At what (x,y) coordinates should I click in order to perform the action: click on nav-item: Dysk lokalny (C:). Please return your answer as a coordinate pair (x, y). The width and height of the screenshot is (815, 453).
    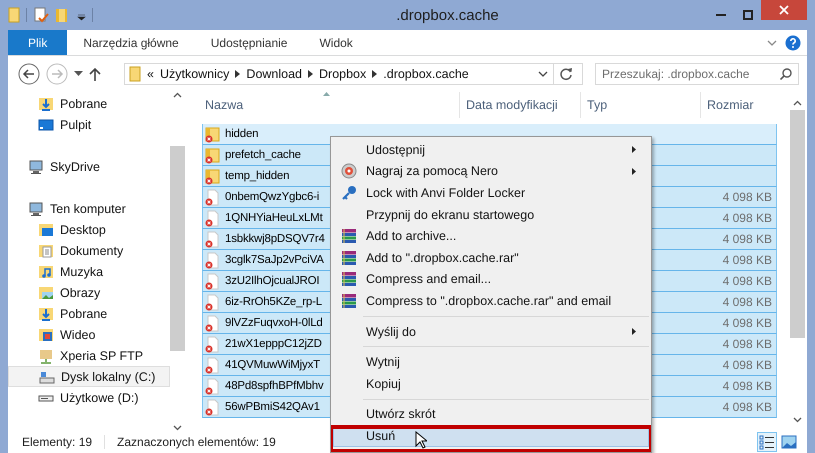
    Looking at the image, I should click on (89, 376).